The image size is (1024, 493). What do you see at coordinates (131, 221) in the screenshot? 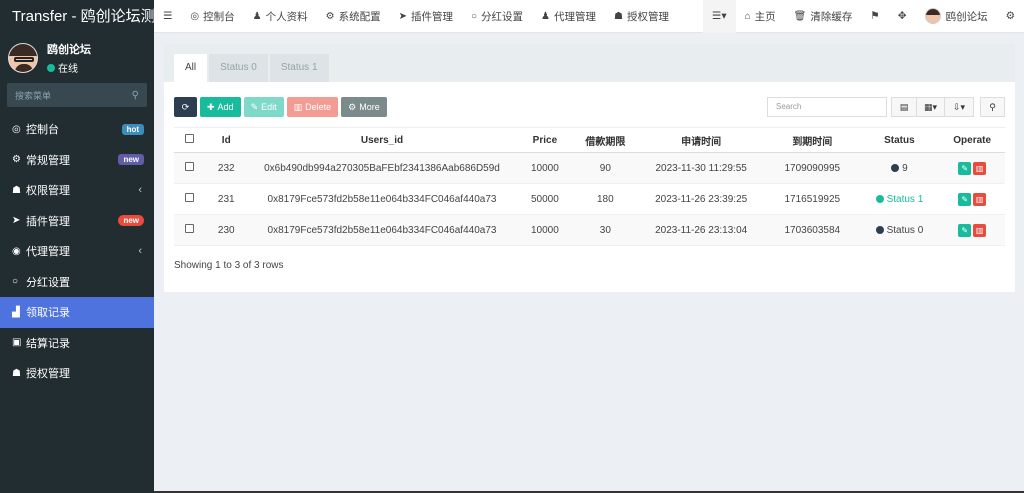
I see `new-badge: new` at bounding box center [131, 221].